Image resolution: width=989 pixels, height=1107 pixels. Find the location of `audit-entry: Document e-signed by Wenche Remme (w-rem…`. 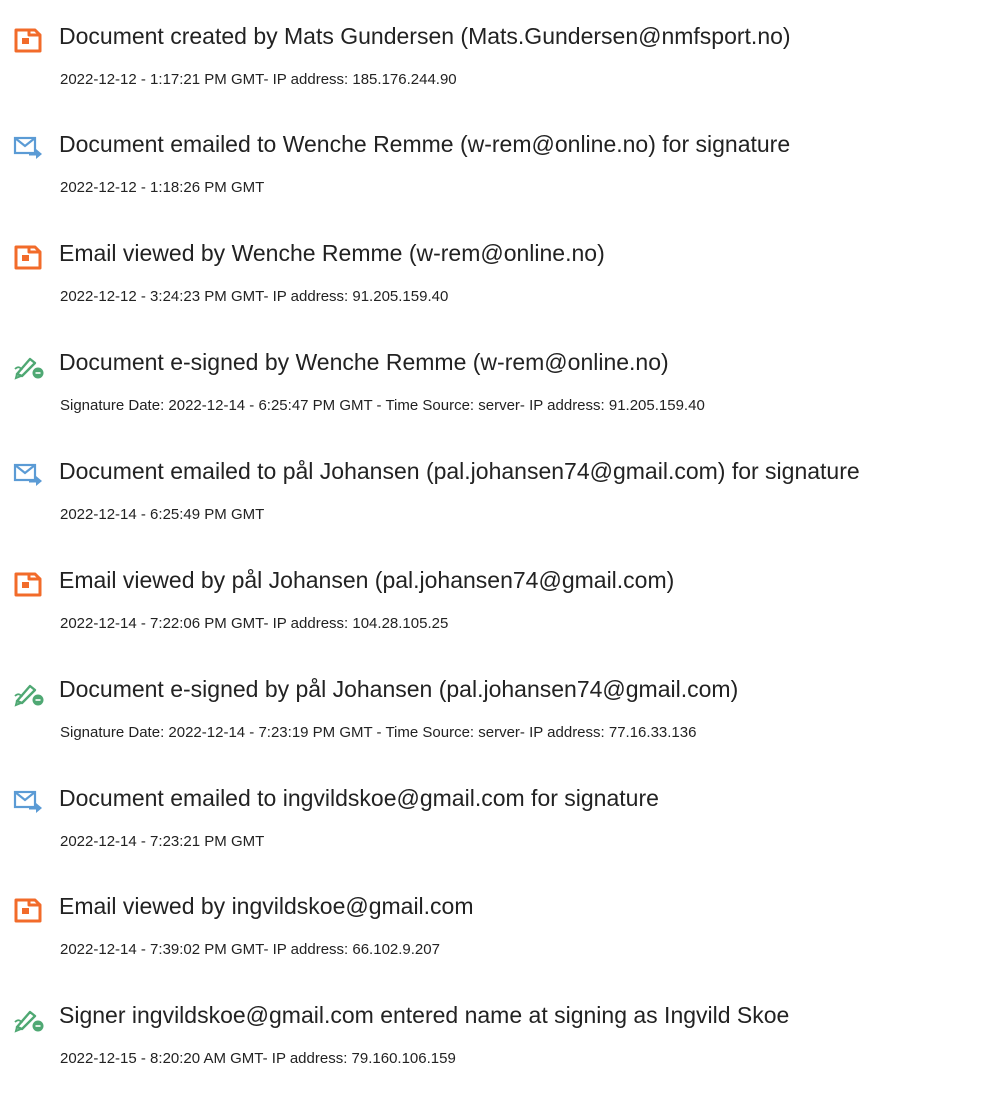

audit-entry: Document e-signed by Wenche Remme (w-rem… is located at coordinates (494, 381).